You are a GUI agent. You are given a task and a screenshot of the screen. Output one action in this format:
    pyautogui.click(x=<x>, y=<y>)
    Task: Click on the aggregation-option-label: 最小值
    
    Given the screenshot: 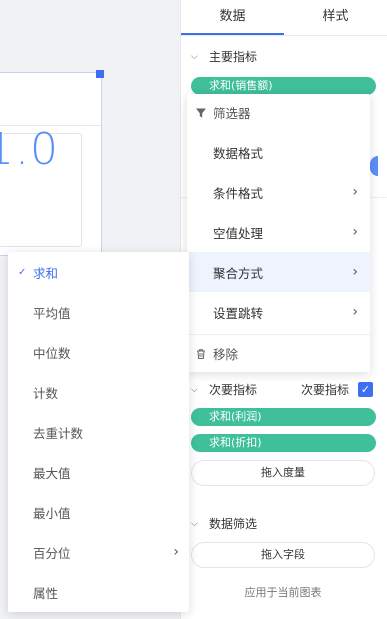 What is the action you would take?
    pyautogui.click(x=52, y=513)
    